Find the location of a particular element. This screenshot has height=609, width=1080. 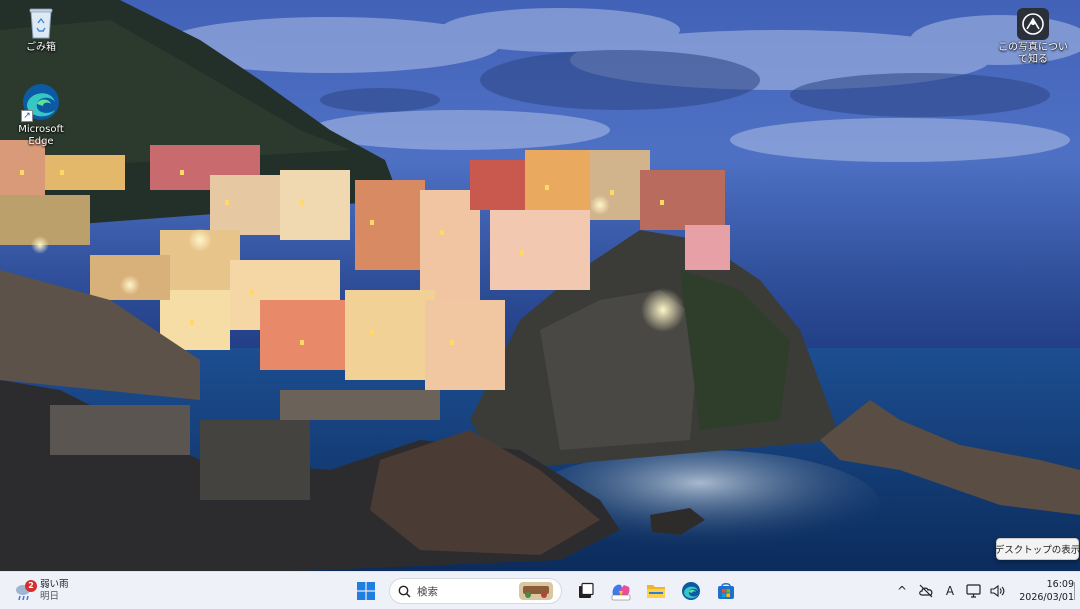

volume-icon is located at coordinates (998, 591).